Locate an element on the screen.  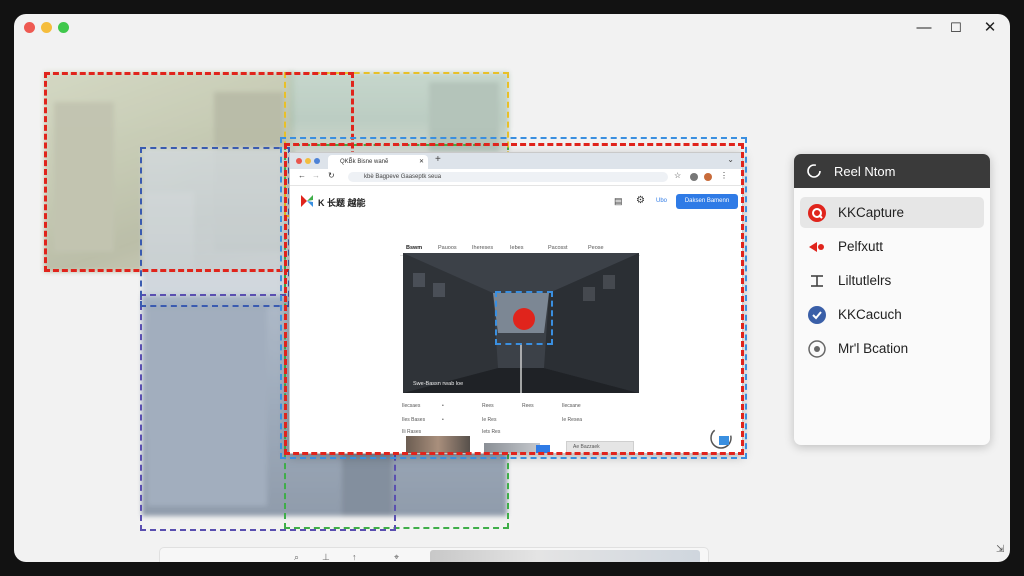
menu-item-label: KKCapture is located at coordinates (871, 212).